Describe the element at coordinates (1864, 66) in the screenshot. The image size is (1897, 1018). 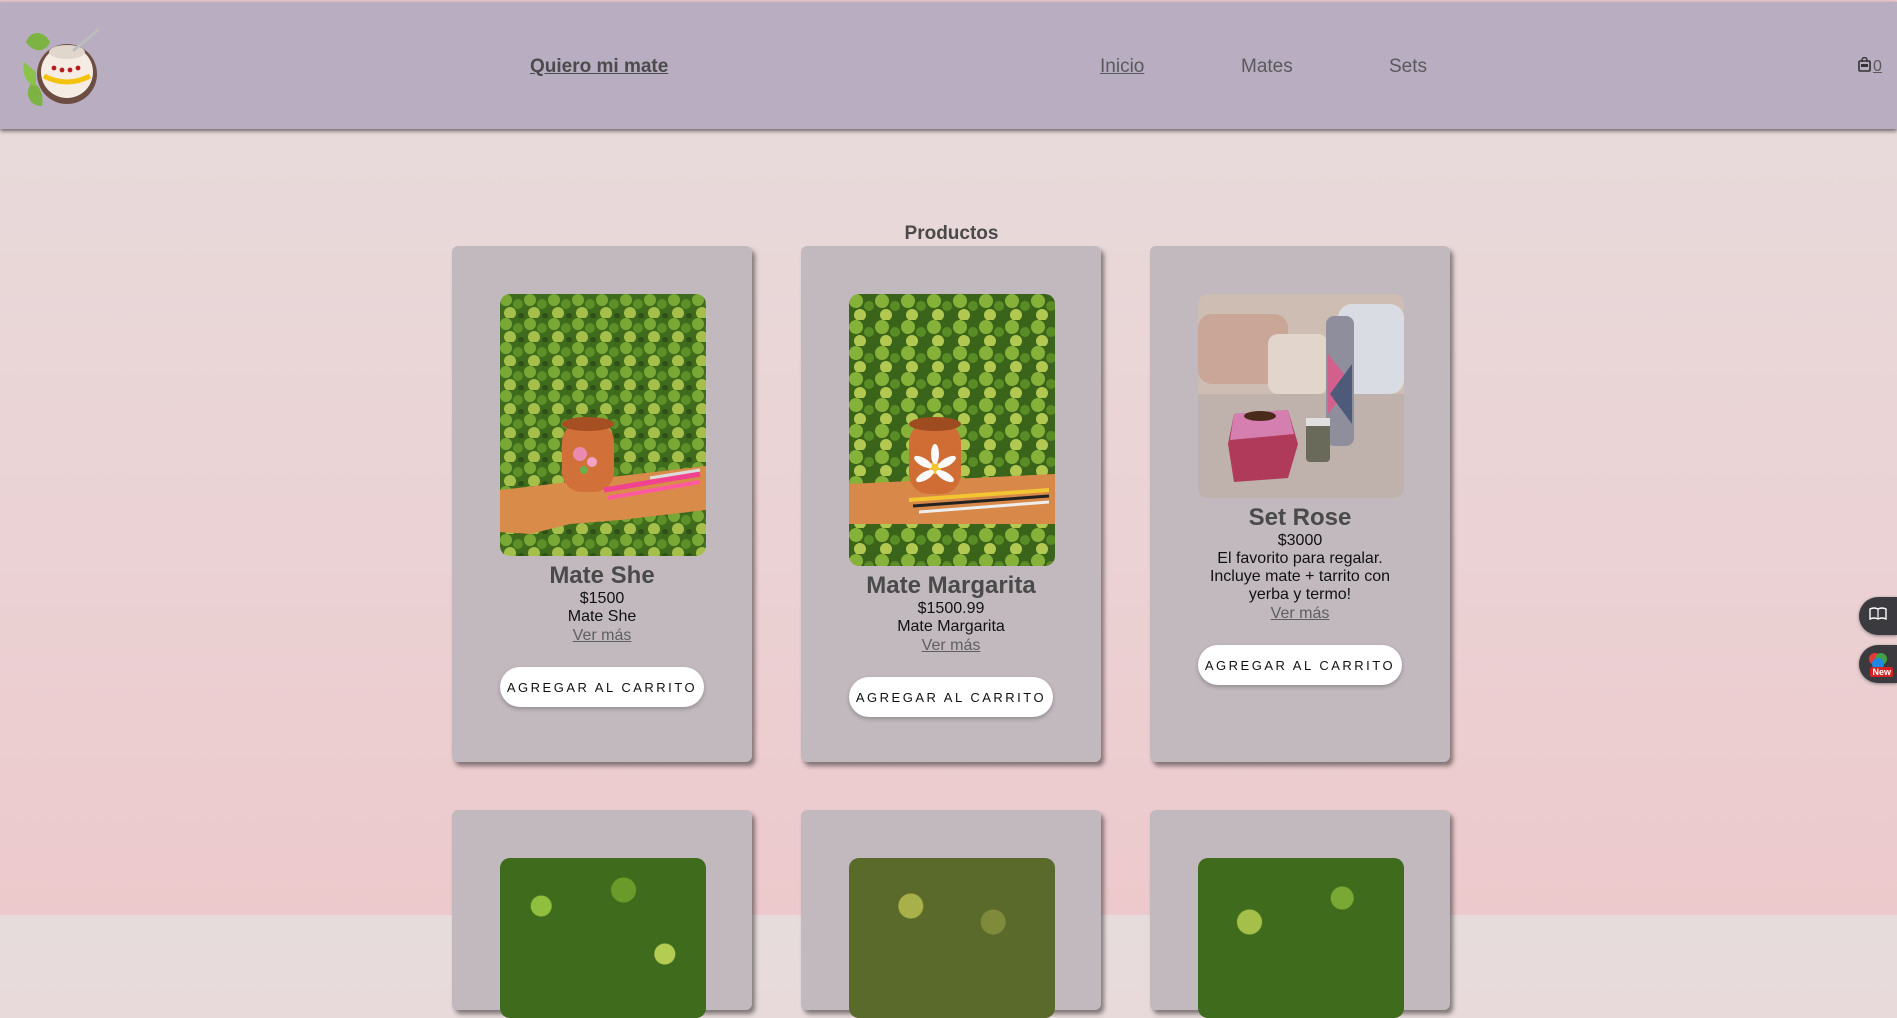
I see `shopping-bag-icon` at that location.